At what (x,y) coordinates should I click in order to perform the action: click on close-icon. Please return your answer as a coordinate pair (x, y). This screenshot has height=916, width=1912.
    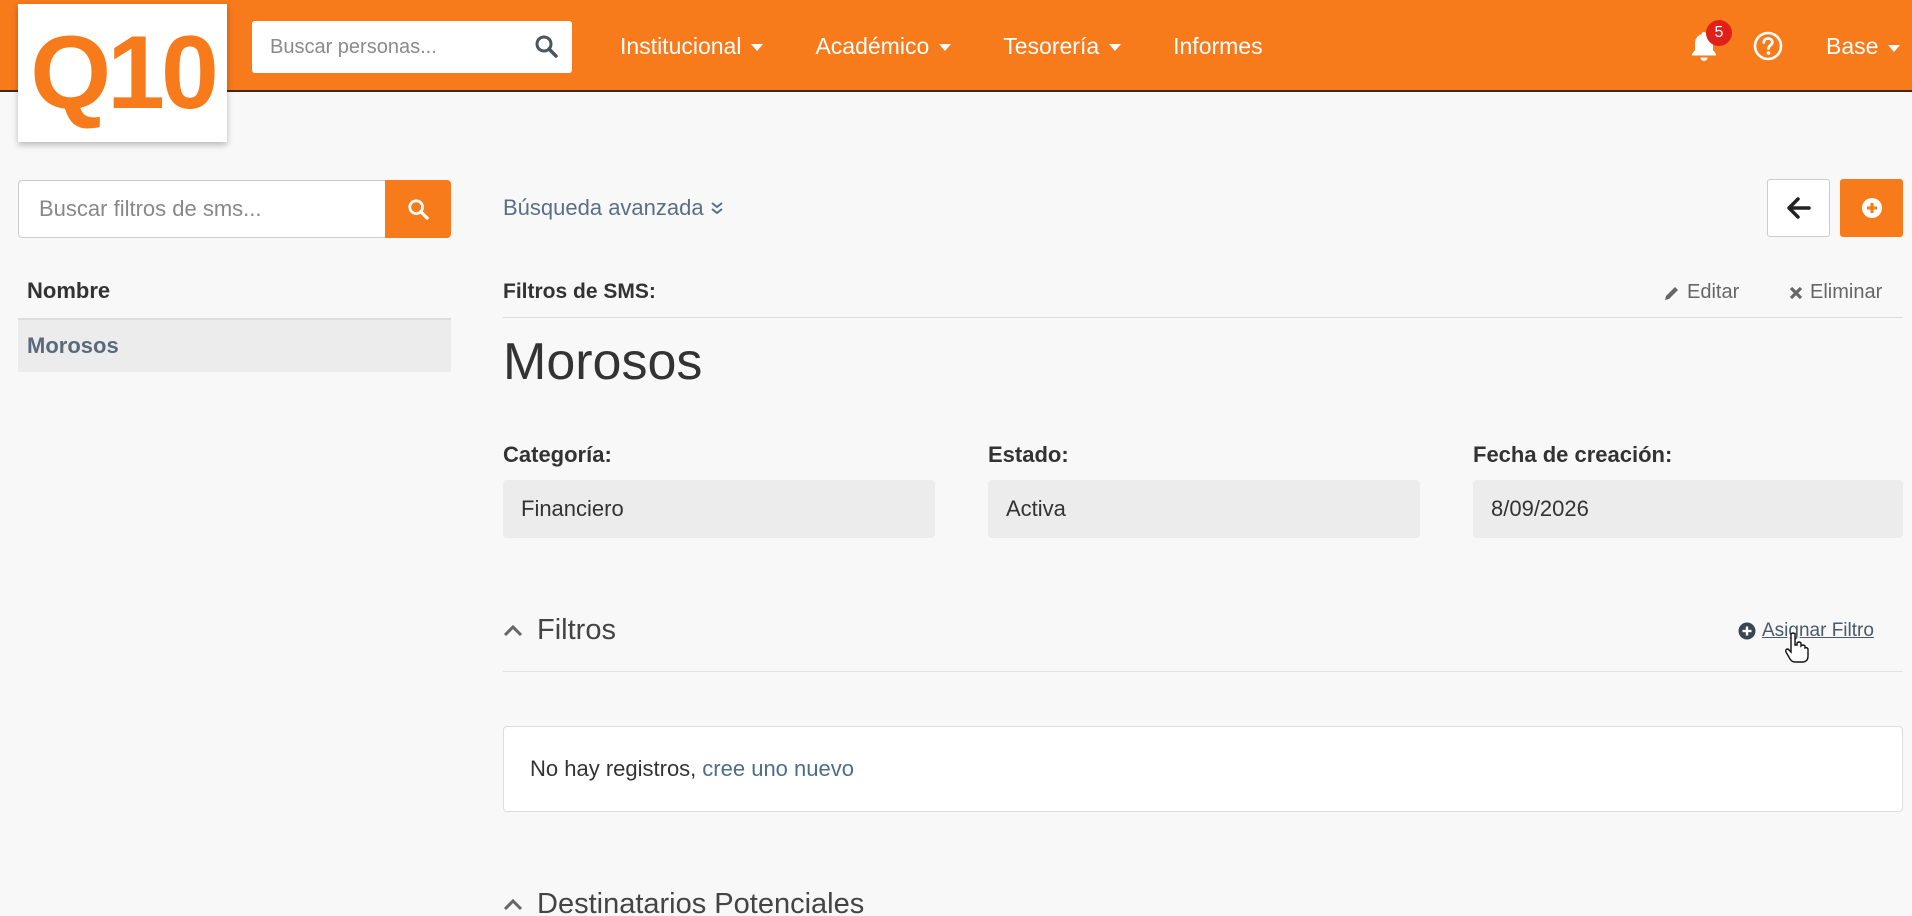
    Looking at the image, I should click on (1796, 292).